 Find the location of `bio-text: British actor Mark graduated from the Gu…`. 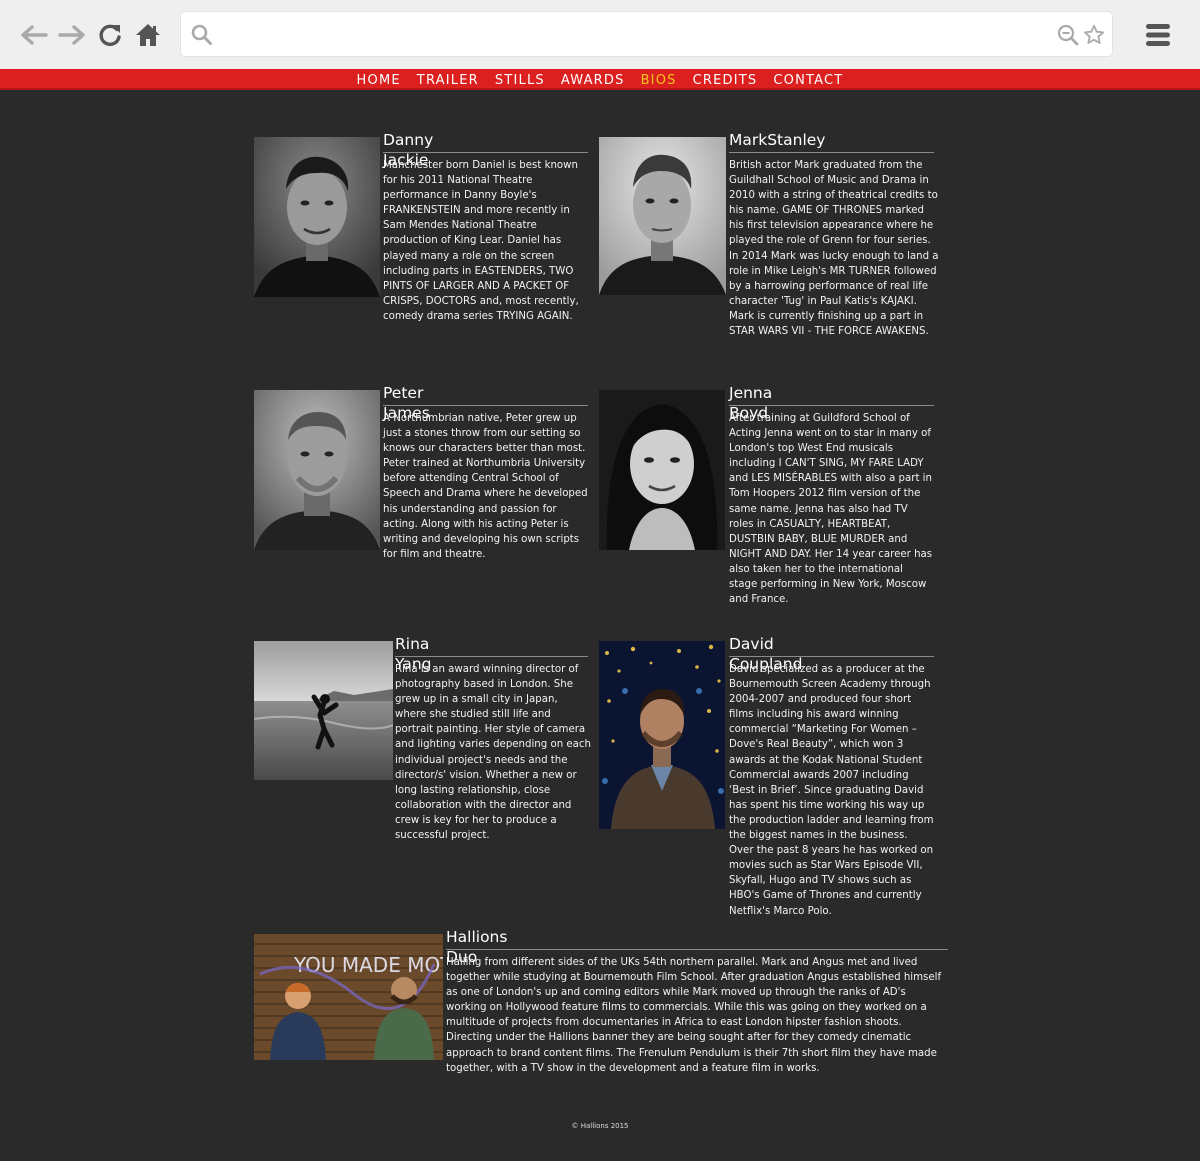

bio-text: British actor Mark graduated from the Gu… is located at coordinates (834, 249).